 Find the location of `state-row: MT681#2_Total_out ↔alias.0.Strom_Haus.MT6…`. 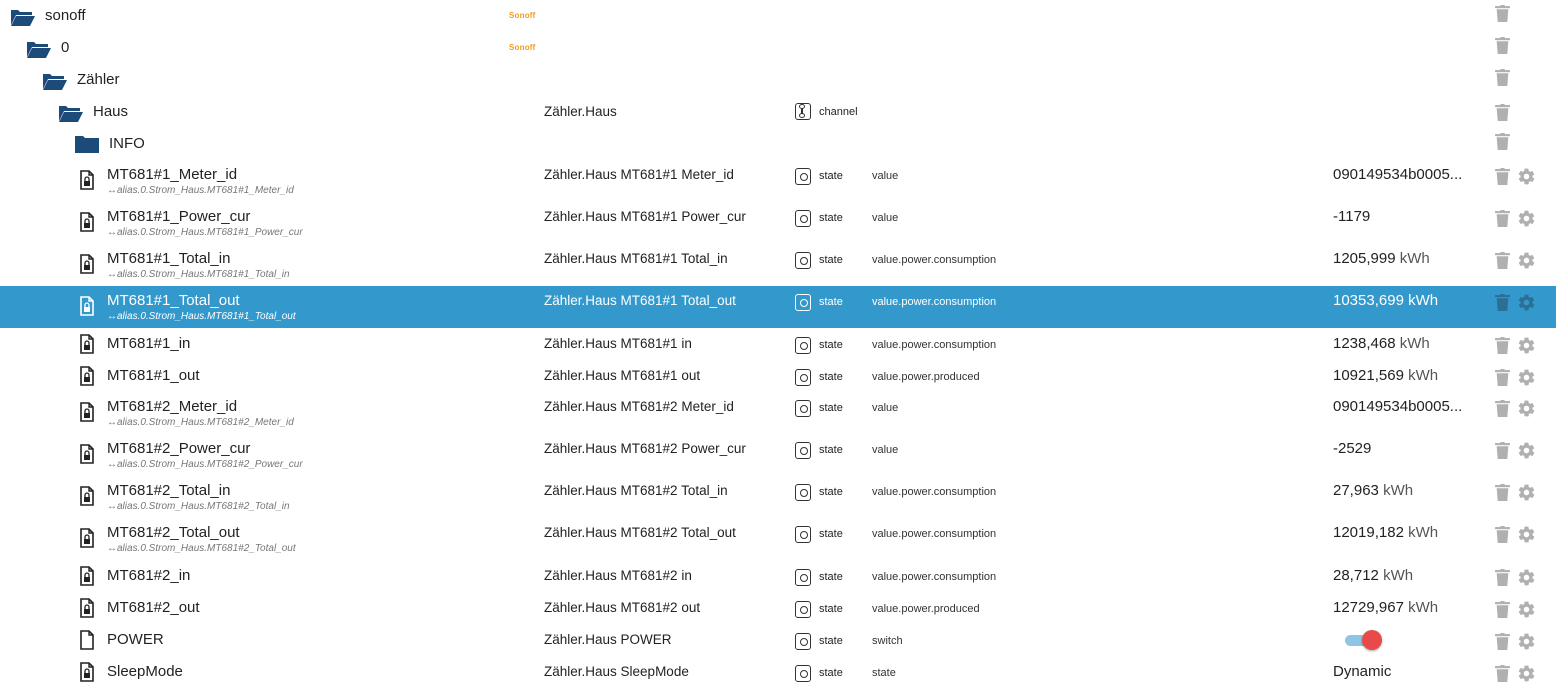

state-row: MT681#2_Total_out ↔alias.0.Strom_Haus.MT6… is located at coordinates (778, 539).